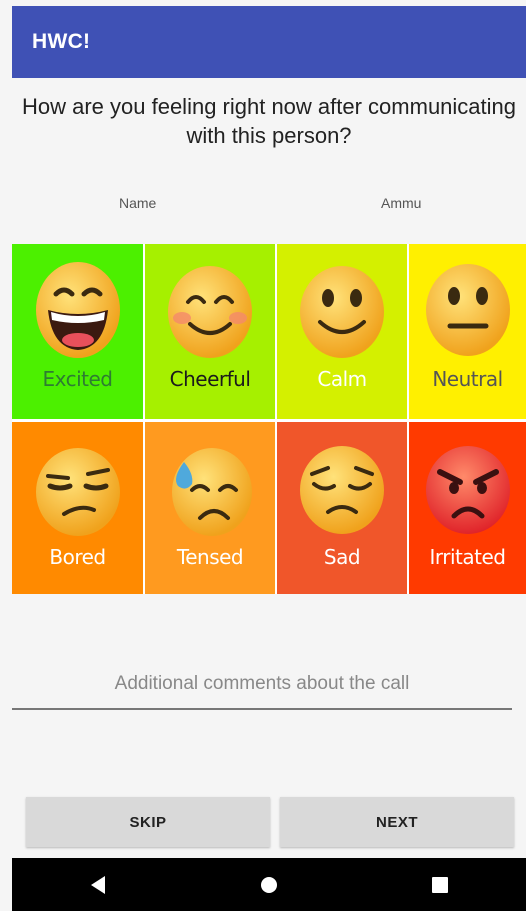 The height and width of the screenshot is (911, 526). What do you see at coordinates (342, 379) in the screenshot?
I see `emotion-label: Calm` at bounding box center [342, 379].